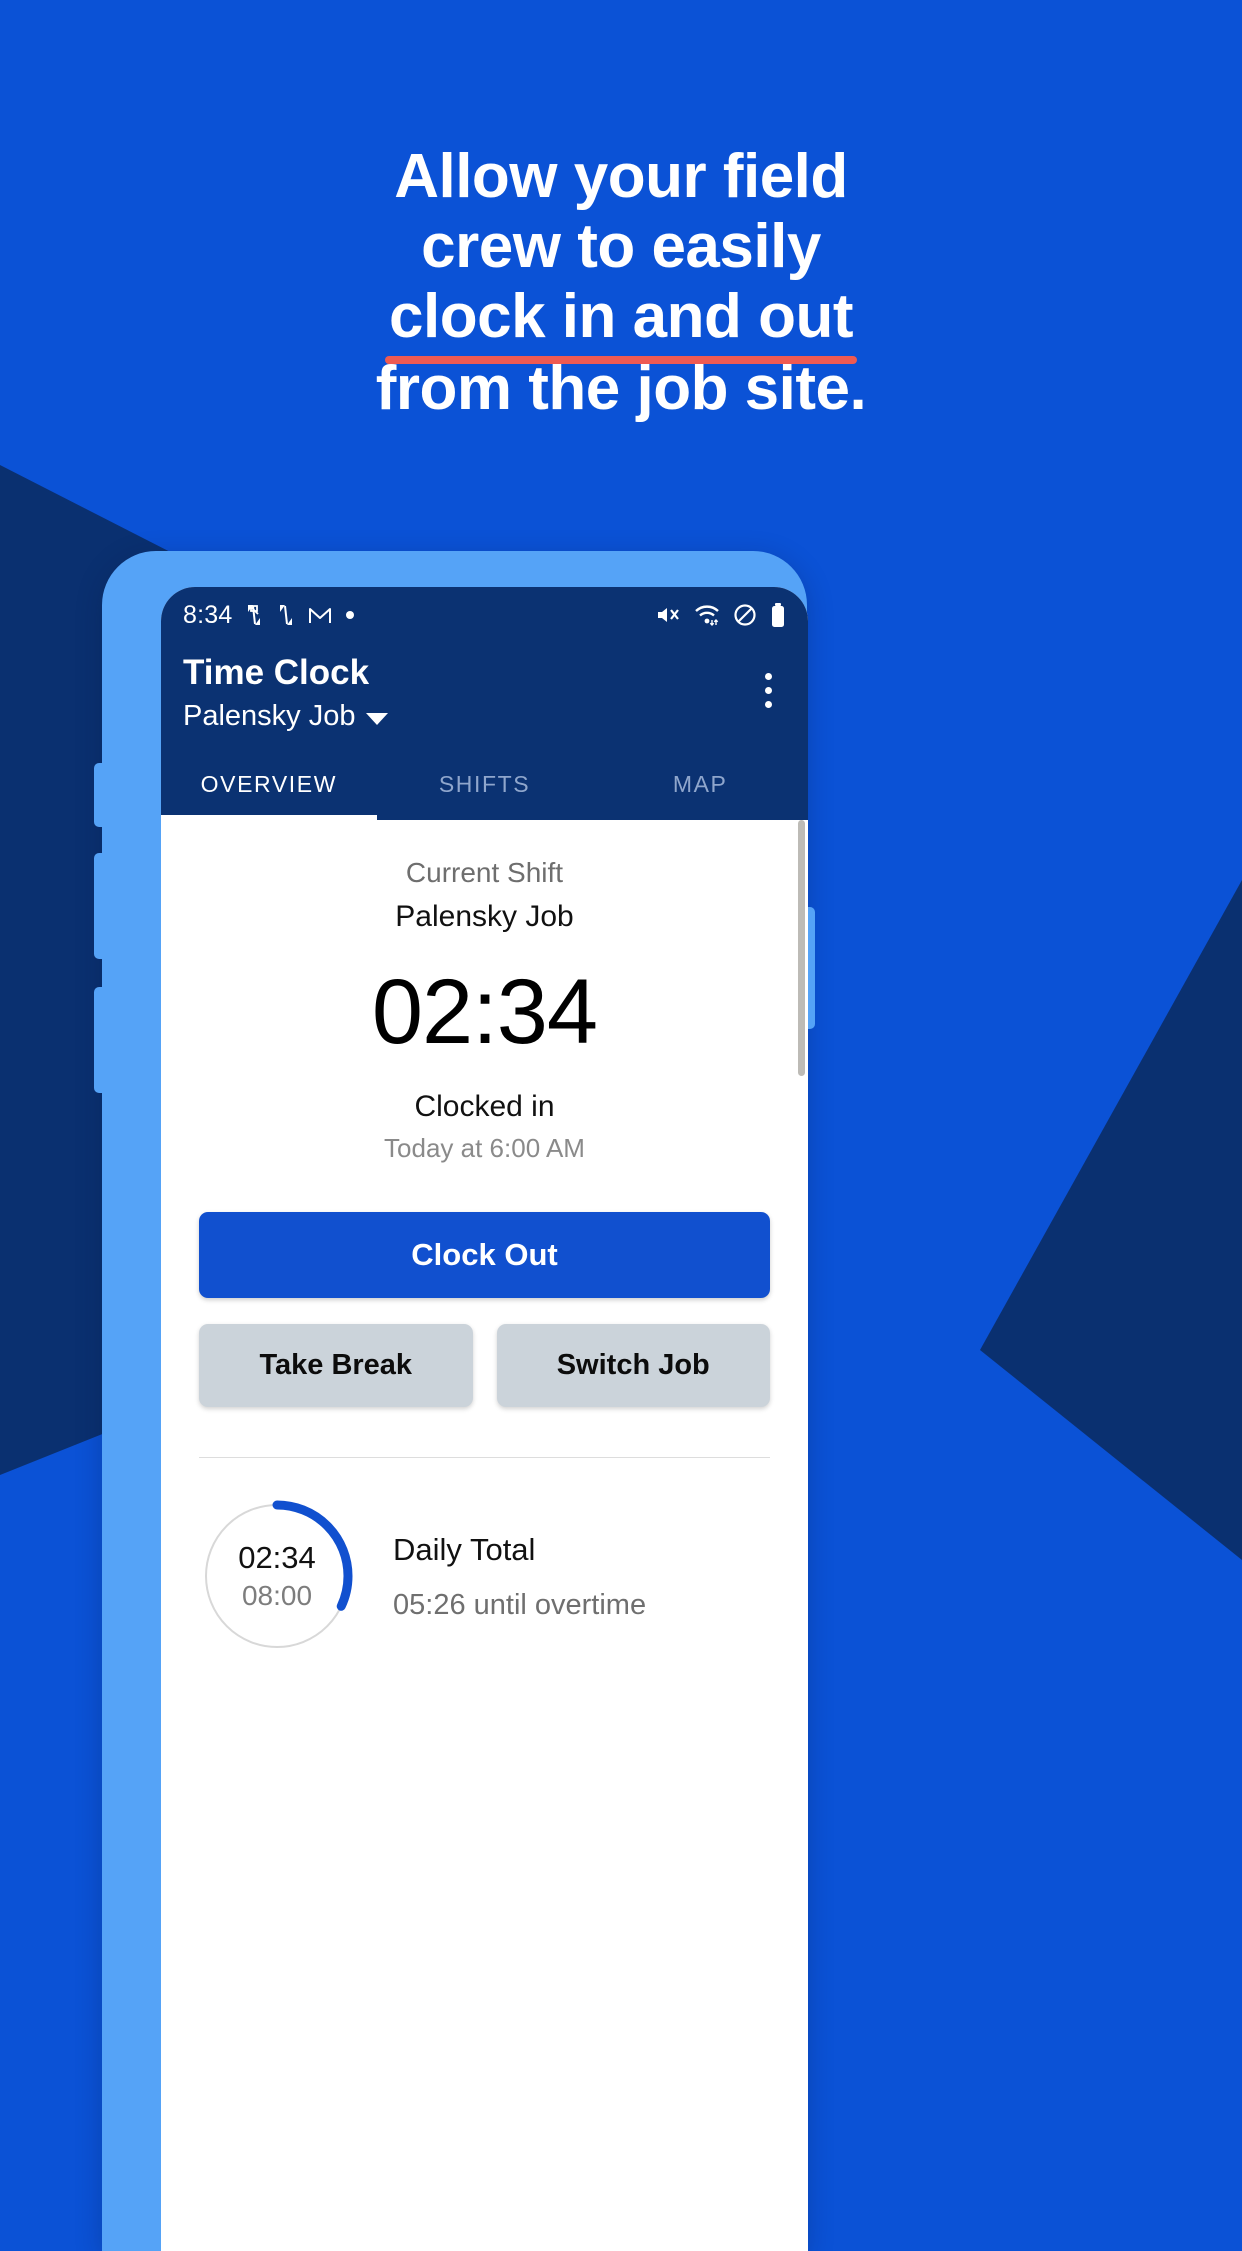 This screenshot has height=2251, width=1242. Describe the element at coordinates (484, 1365) in the screenshot. I see `secondary-action-row: Take Break Switch Job` at that location.